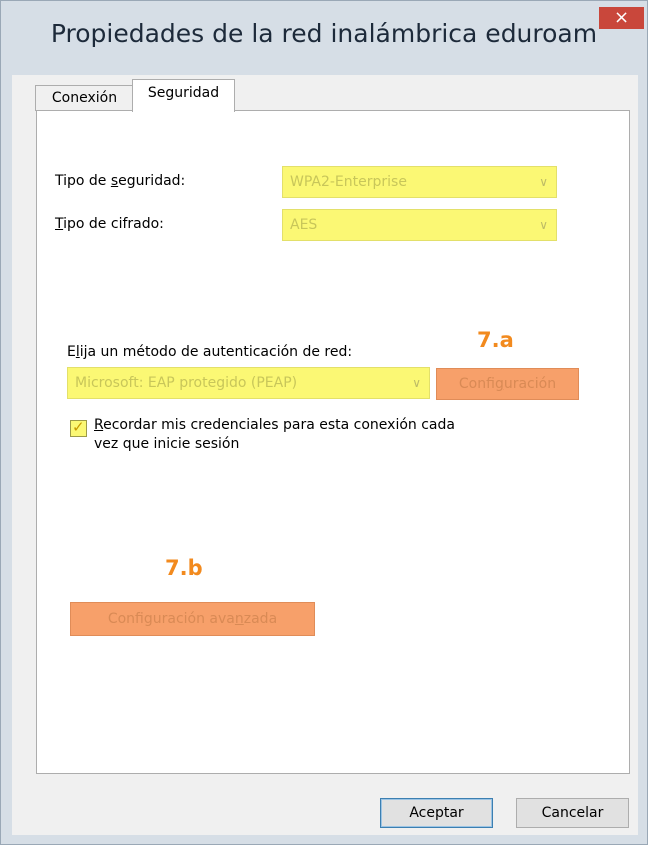  I want to click on ok-button: Aceptar, so click(436, 813).